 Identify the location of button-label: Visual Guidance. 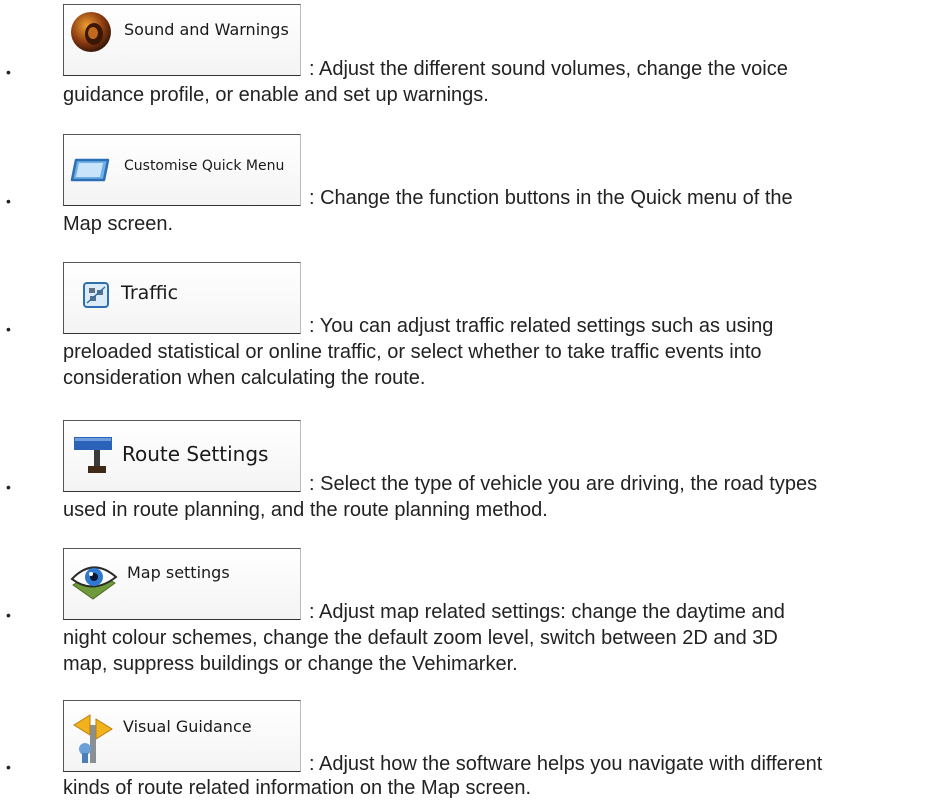
(187, 726).